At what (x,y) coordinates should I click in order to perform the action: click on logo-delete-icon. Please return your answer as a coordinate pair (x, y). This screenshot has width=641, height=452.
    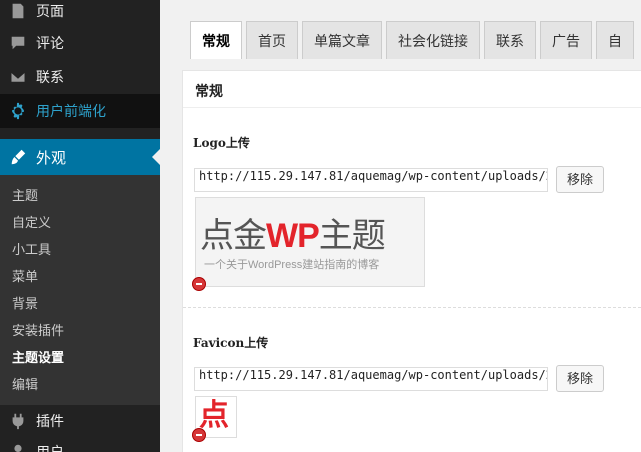
    Looking at the image, I should click on (199, 284).